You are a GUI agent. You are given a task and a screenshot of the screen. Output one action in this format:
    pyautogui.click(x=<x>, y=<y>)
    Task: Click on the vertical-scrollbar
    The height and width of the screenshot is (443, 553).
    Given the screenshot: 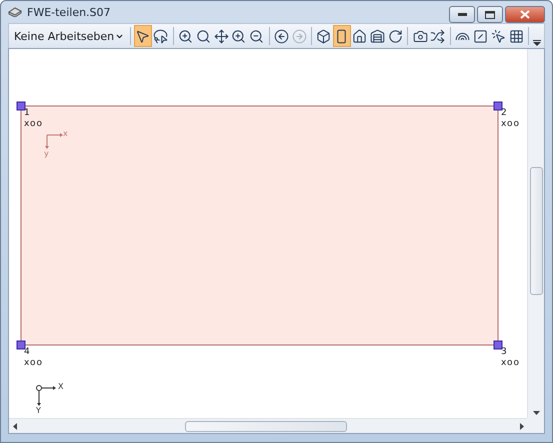 What is the action you would take?
    pyautogui.click(x=535, y=233)
    